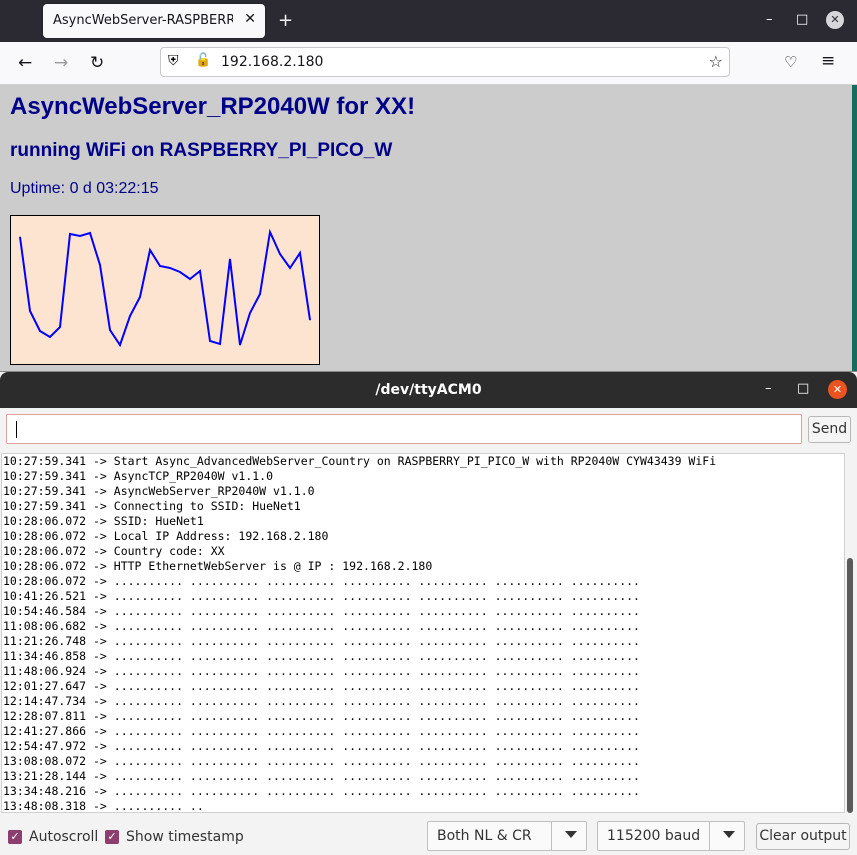 The height and width of the screenshot is (855, 857). I want to click on window-close-icon: ✕, so click(835, 20).